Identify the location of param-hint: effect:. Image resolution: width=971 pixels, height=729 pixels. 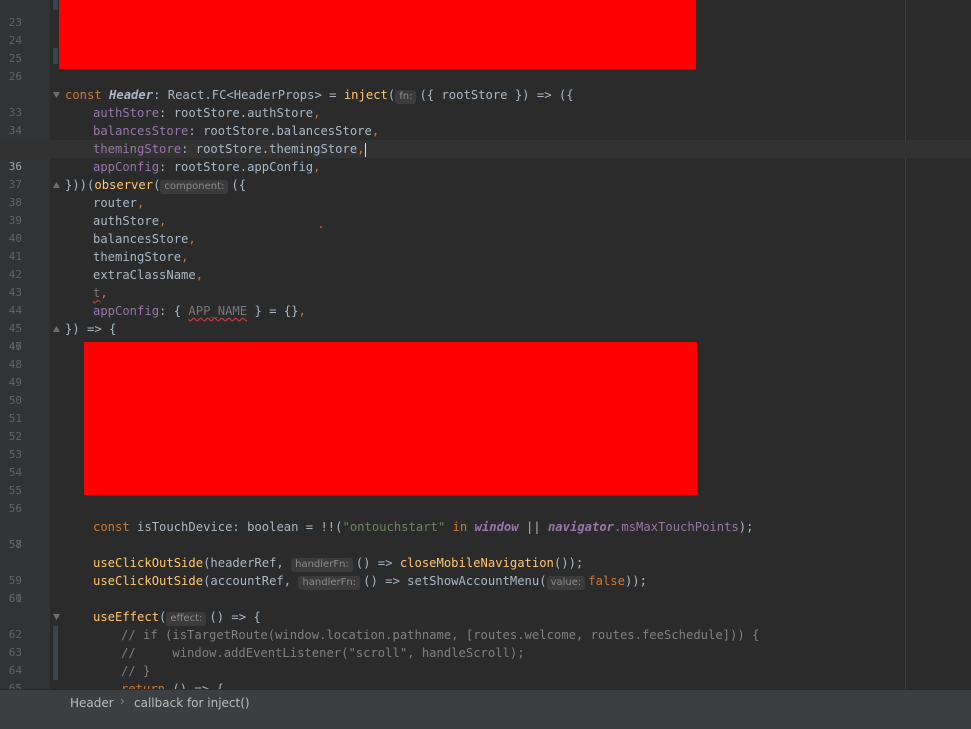
(186, 619).